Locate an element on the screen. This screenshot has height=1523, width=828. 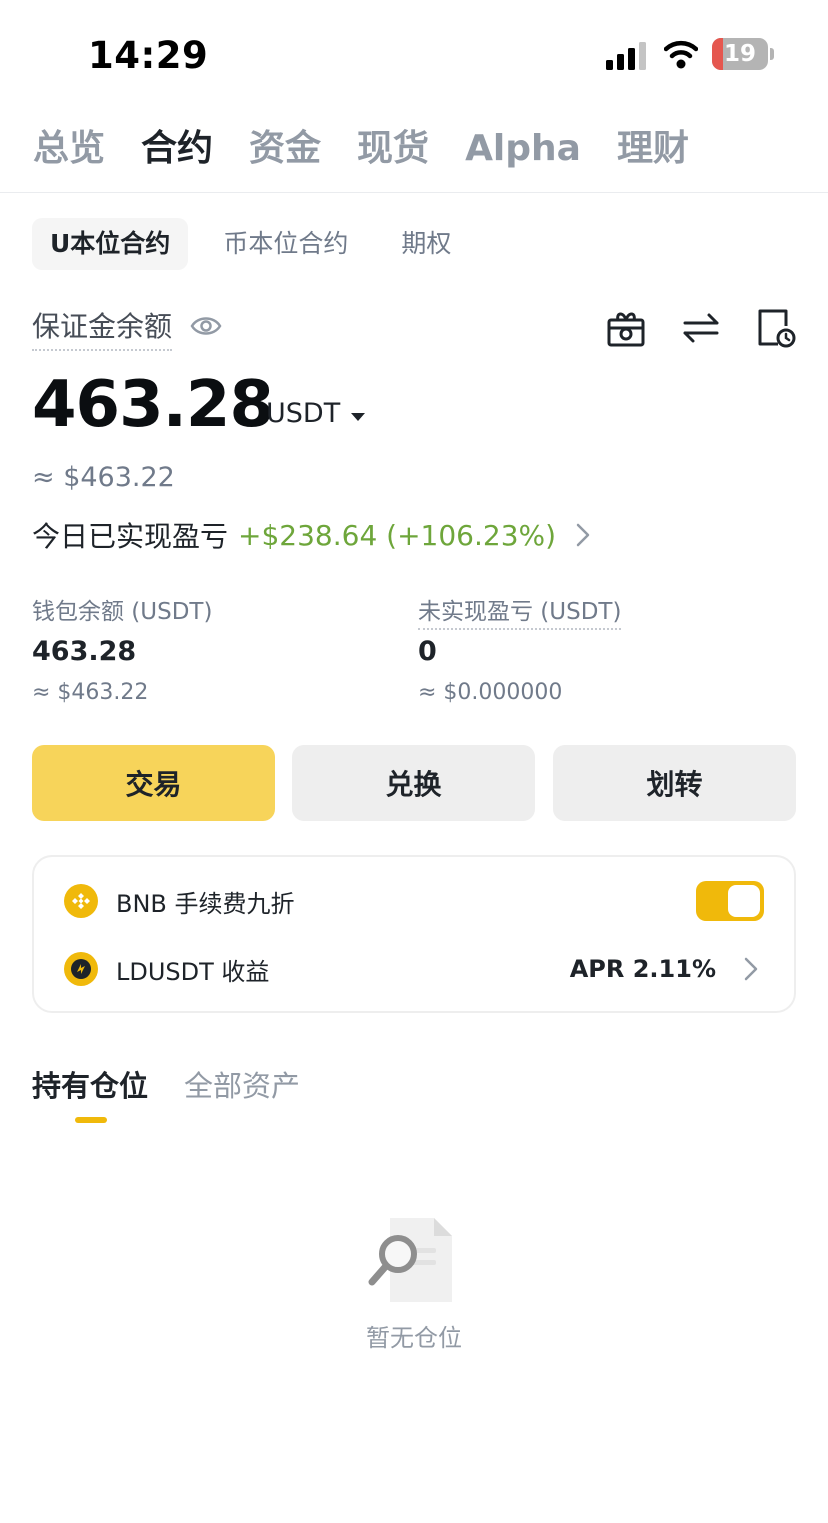
subtab-usdm-futures: U本位合约 is located at coordinates (110, 244).